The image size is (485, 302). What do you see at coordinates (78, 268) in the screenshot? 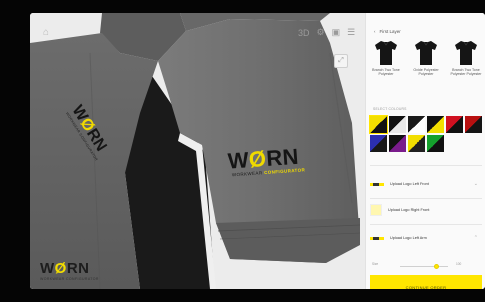
I see `brand-text-end: RN` at bounding box center [78, 268].